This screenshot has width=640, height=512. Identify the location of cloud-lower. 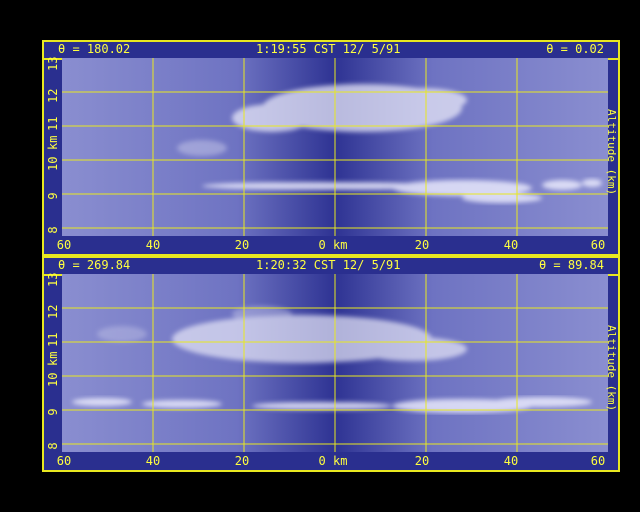
(102, 402).